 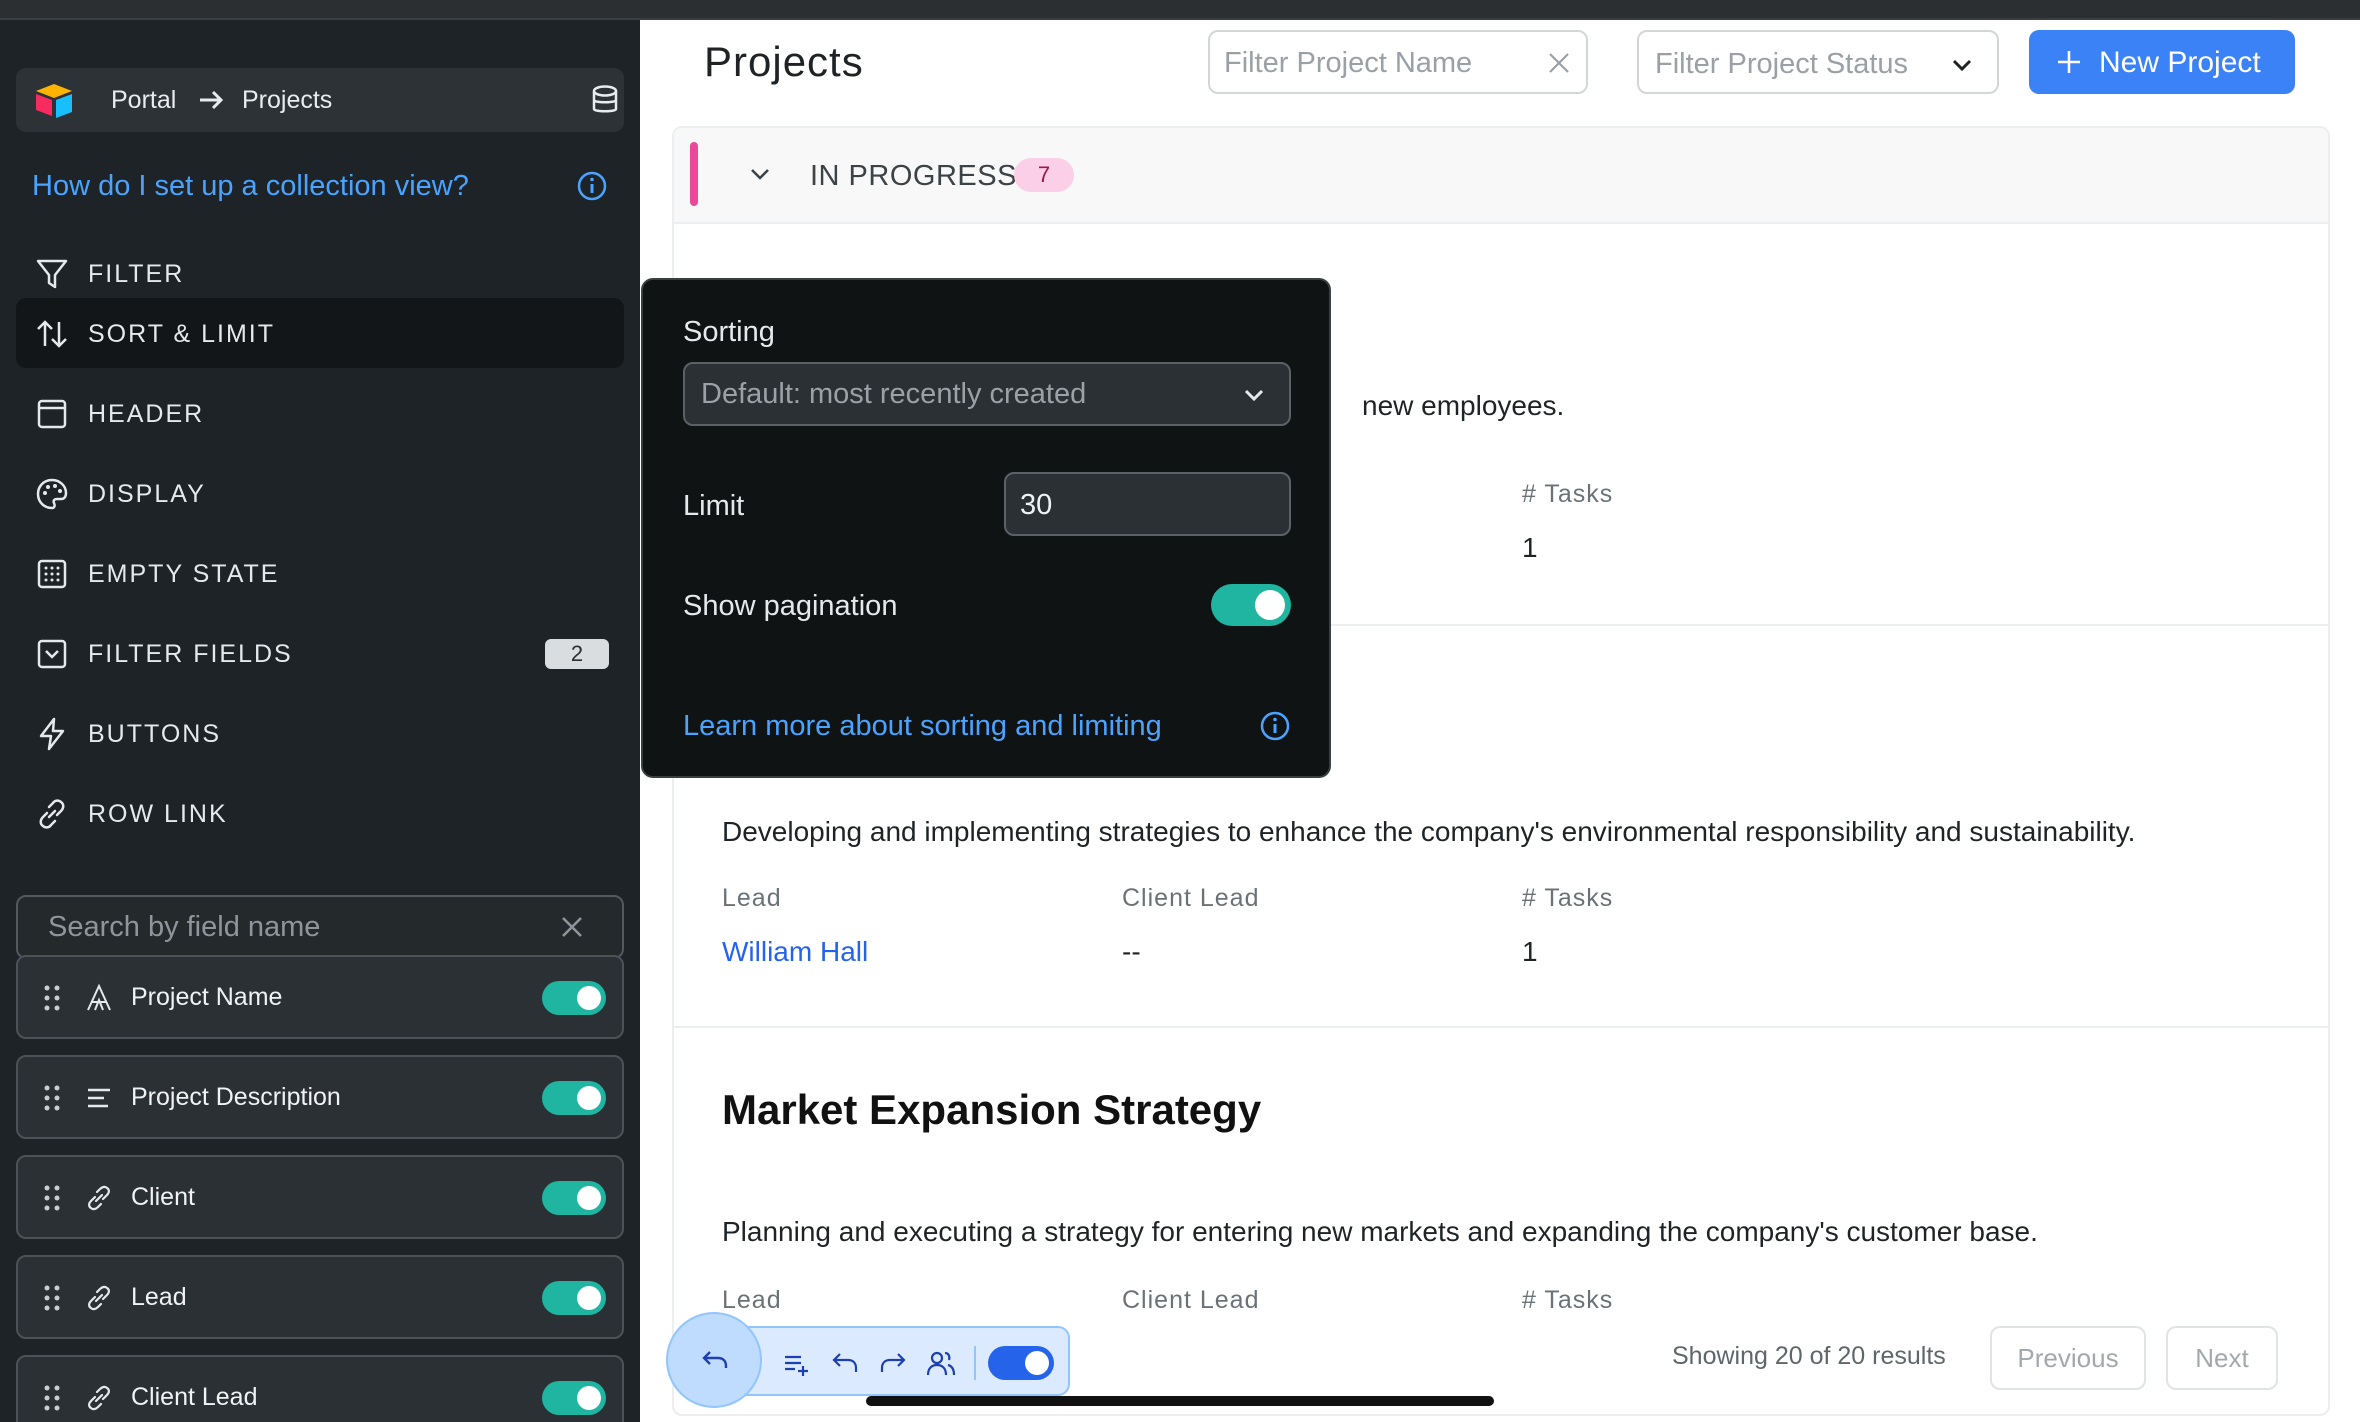 What do you see at coordinates (752, 898) in the screenshot?
I see `lead-label: Lead` at bounding box center [752, 898].